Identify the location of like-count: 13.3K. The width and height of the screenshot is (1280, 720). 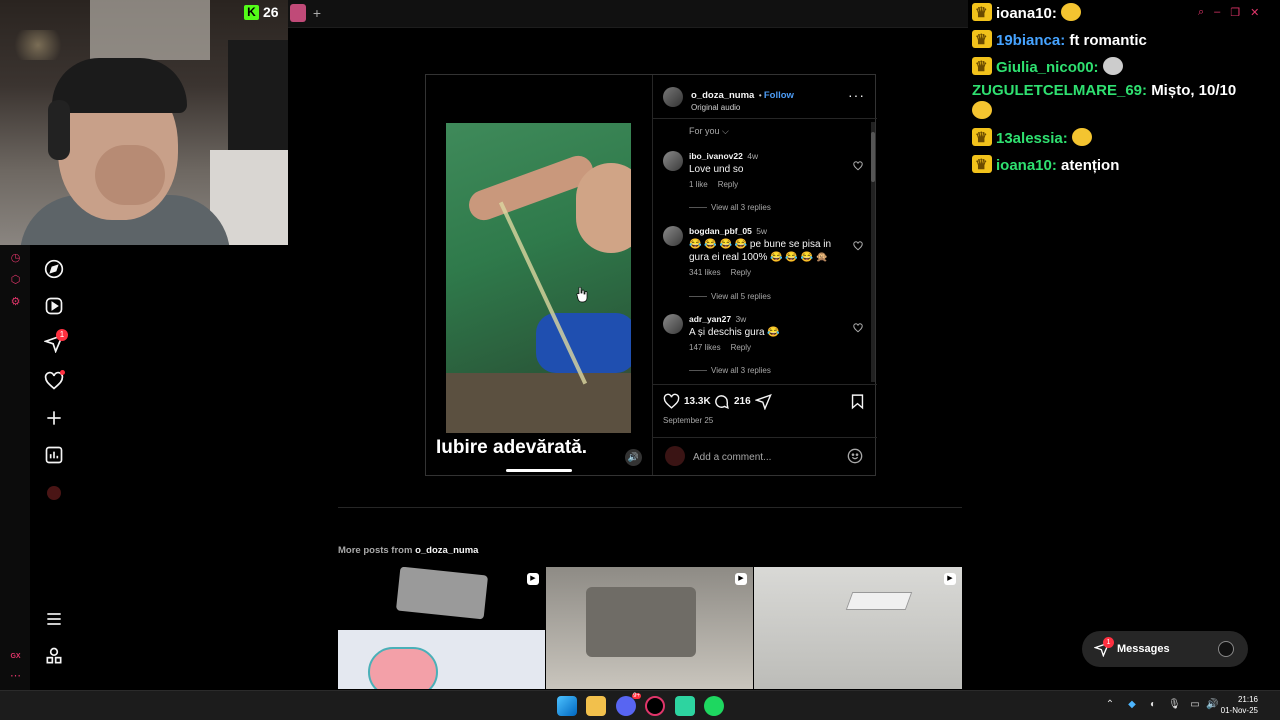
(697, 401).